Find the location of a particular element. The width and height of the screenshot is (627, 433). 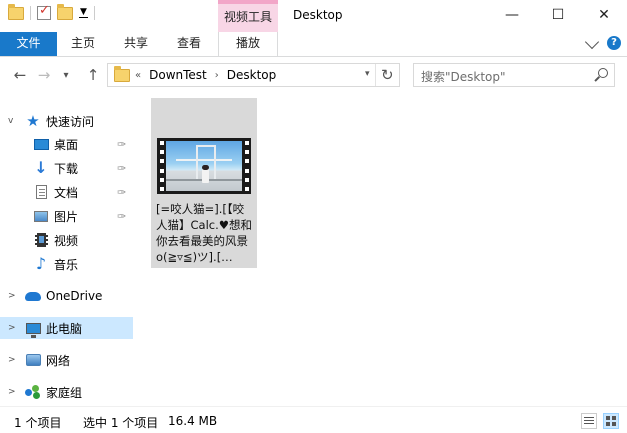

search-input: 搜索"Desktop" is located at coordinates (463, 76).